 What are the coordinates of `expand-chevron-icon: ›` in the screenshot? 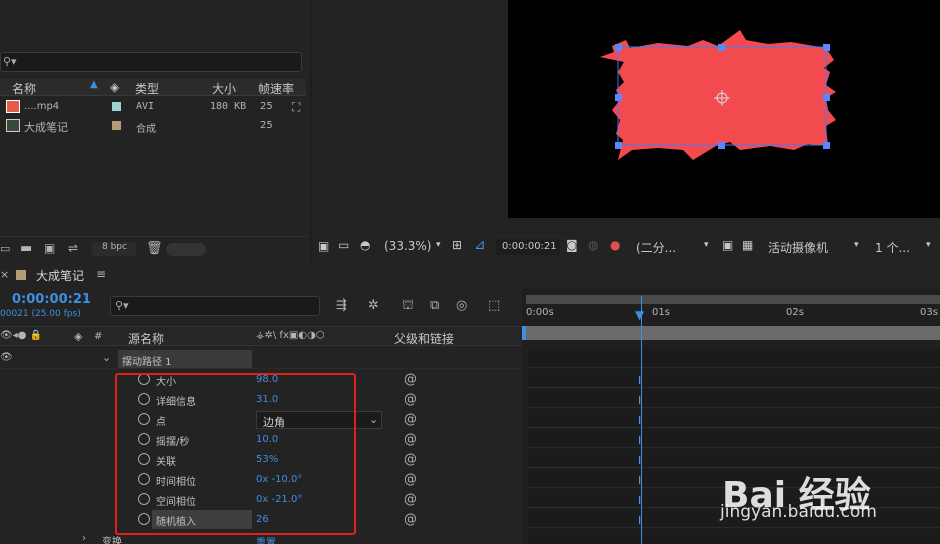 It's located at (84, 538).